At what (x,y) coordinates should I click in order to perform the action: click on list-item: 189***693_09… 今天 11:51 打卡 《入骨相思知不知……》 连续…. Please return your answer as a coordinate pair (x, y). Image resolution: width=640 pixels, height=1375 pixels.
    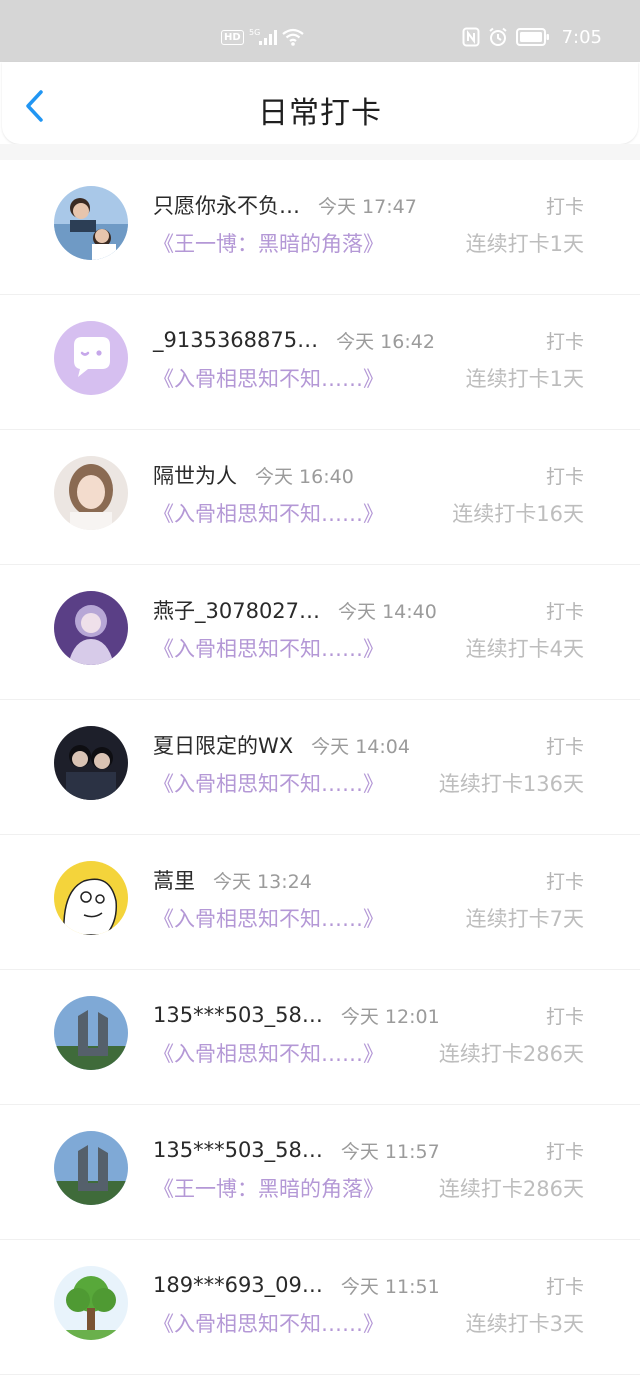
    Looking at the image, I should click on (320, 1307).